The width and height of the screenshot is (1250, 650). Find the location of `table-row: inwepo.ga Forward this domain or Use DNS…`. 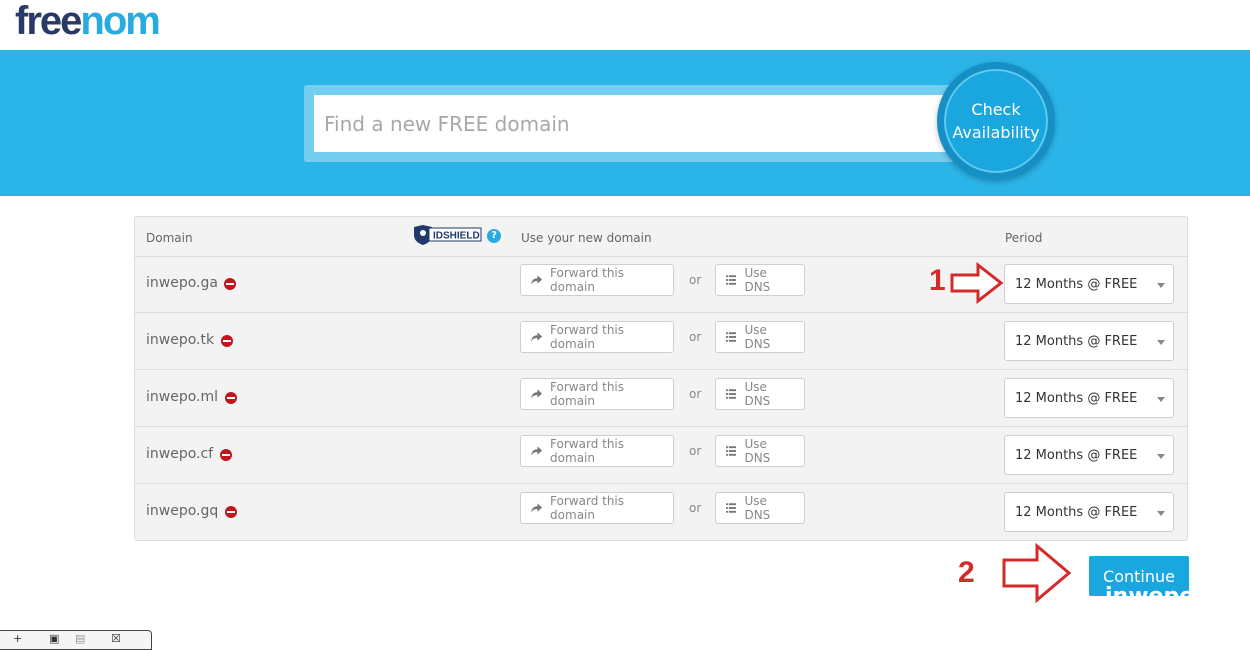

table-row: inwepo.ga Forward this domain or Use DNS… is located at coordinates (661, 284).